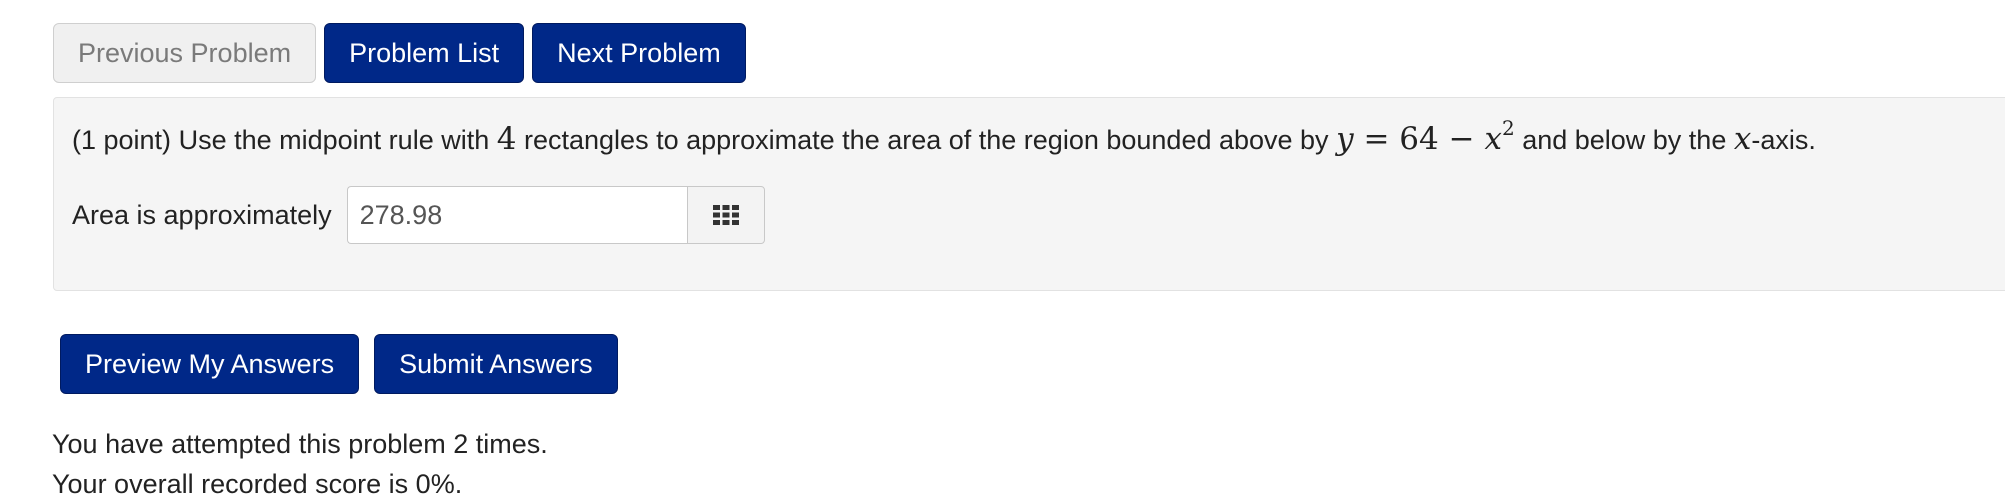 The image size is (2005, 504). What do you see at coordinates (1345, 139) in the screenshot?
I see `equation-lhs: y` at bounding box center [1345, 139].